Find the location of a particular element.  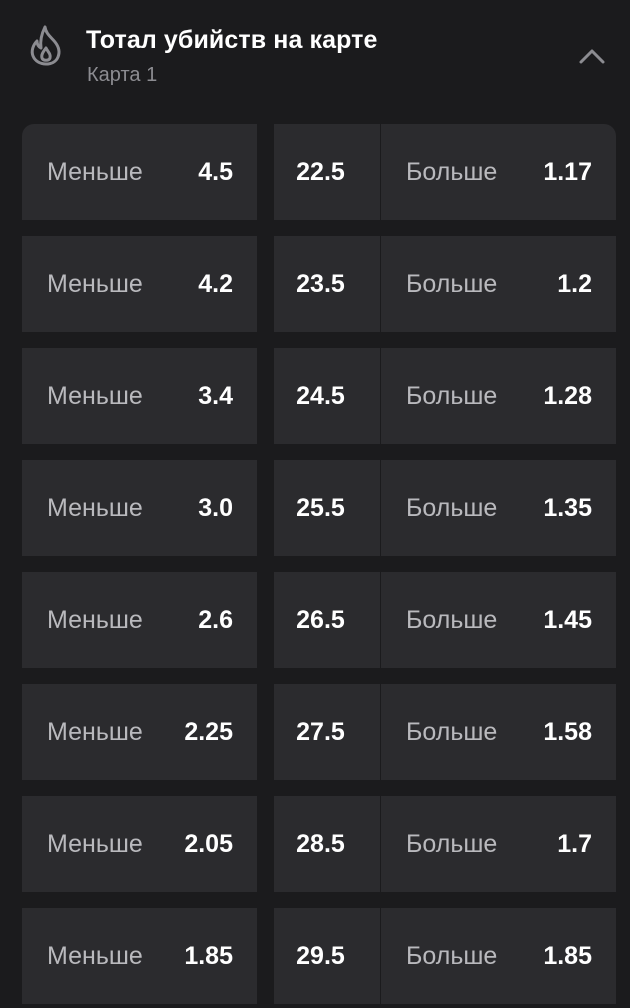

line-value: 25.5 is located at coordinates (320, 508).